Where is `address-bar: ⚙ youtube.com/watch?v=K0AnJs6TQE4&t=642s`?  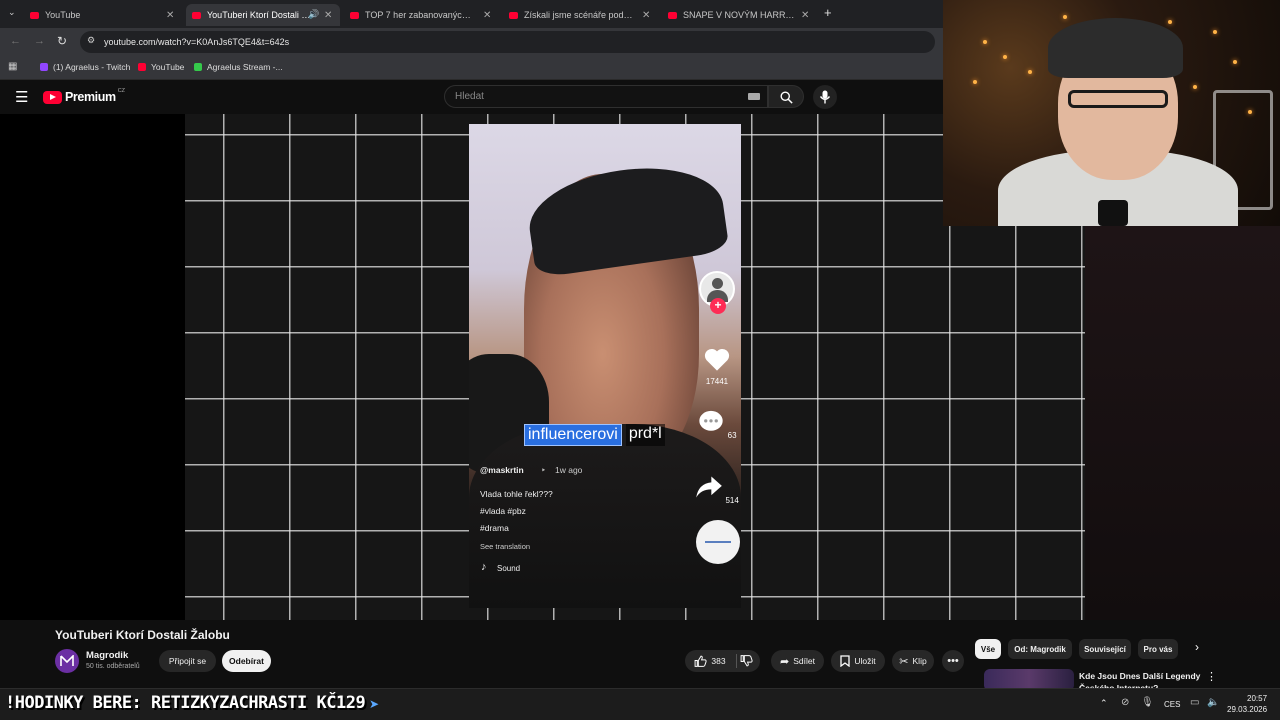 address-bar: ⚙ youtube.com/watch?v=K0AnJs6TQE4&t=642s is located at coordinates (507, 42).